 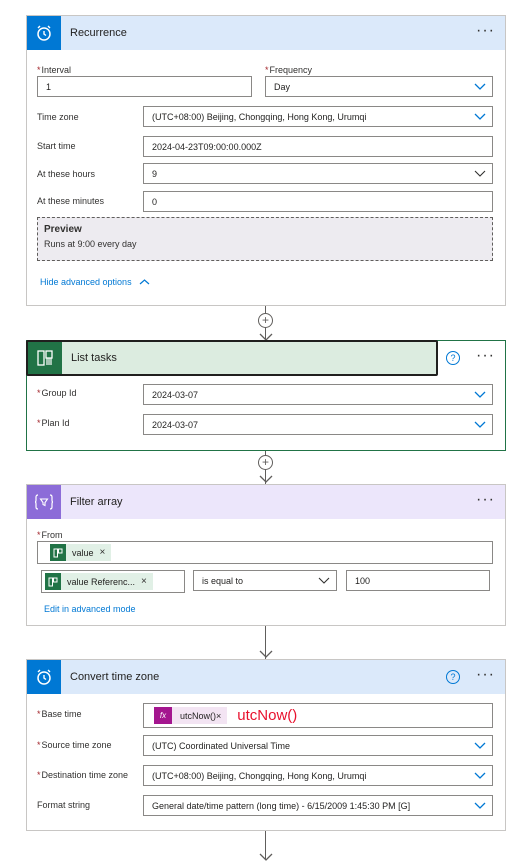 What do you see at coordinates (223, 580) in the screenshot?
I see `operator-value: is equal to` at bounding box center [223, 580].